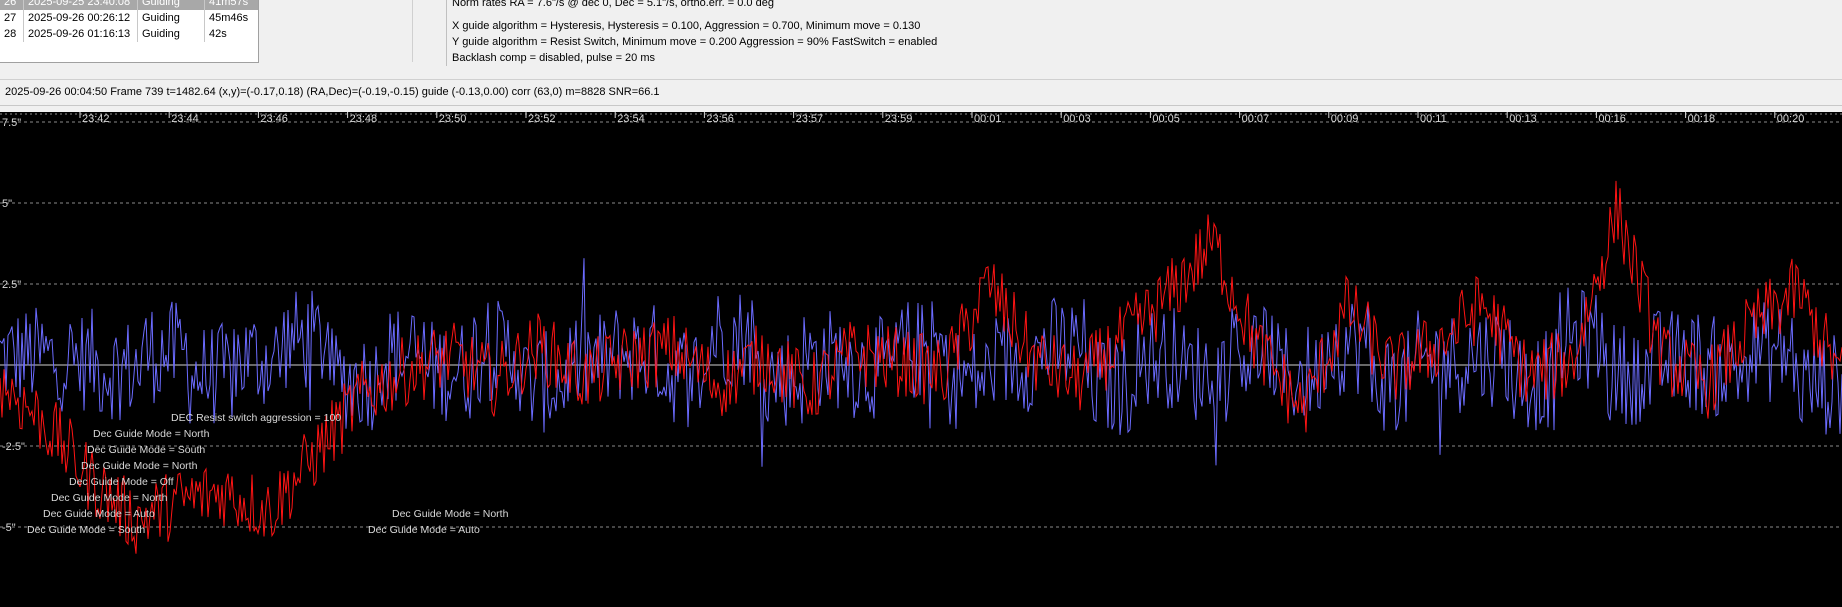 This screenshot has height=607, width=1842. What do you see at coordinates (12, 18) in the screenshot?
I see `session-number: 27` at bounding box center [12, 18].